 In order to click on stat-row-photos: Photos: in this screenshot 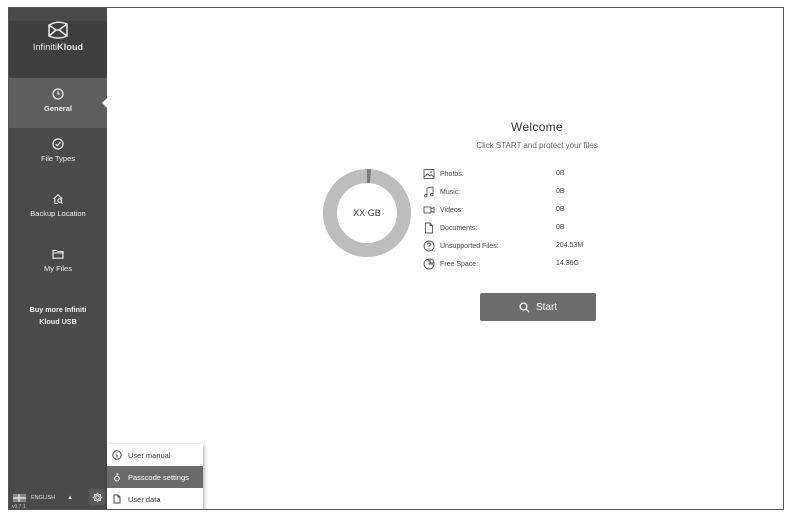, I will do `click(443, 174)`.